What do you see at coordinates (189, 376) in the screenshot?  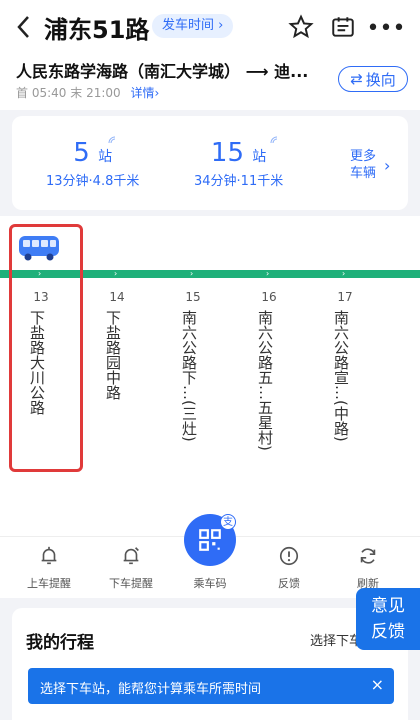 I see `stop-name: 南六公路下…(三灶)` at bounding box center [189, 376].